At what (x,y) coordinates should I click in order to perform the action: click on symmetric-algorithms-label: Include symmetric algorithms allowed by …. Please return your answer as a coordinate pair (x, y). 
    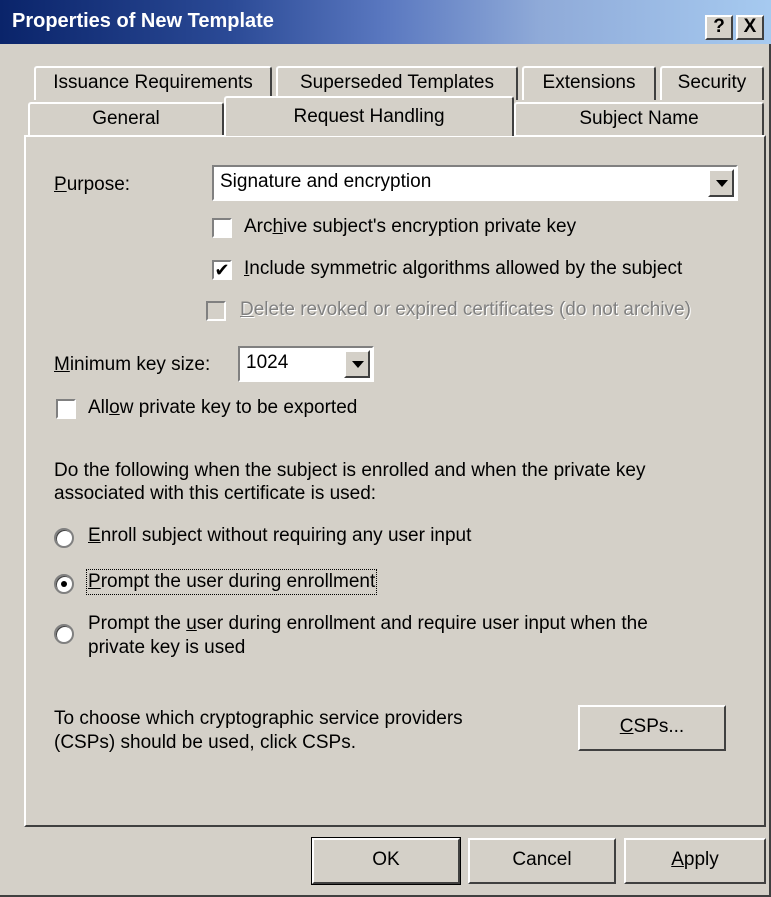
    Looking at the image, I should click on (463, 268).